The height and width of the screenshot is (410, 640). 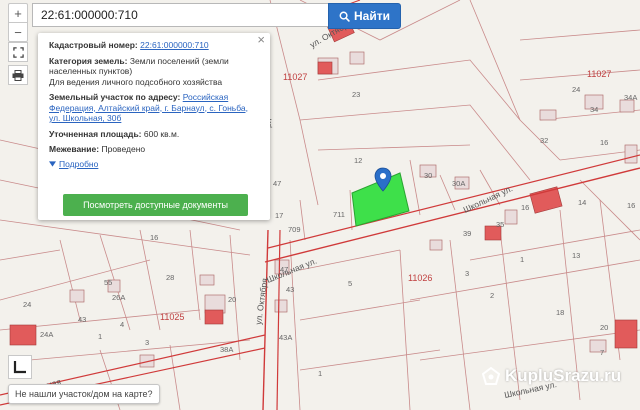 I want to click on survey-label: Межевание:, so click(x=74, y=149).